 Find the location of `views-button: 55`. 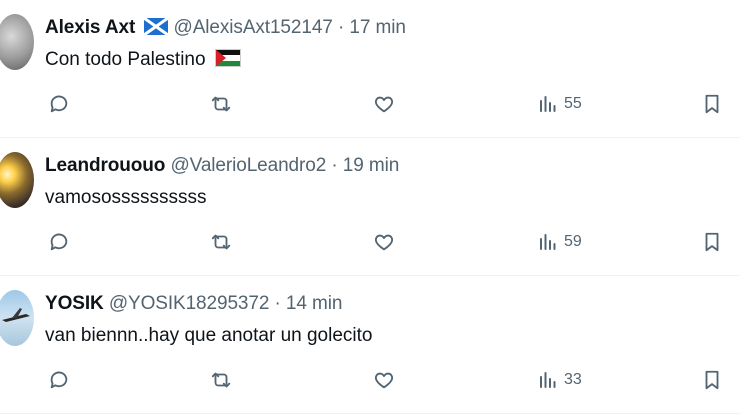

views-button: 55 is located at coordinates (560, 104).